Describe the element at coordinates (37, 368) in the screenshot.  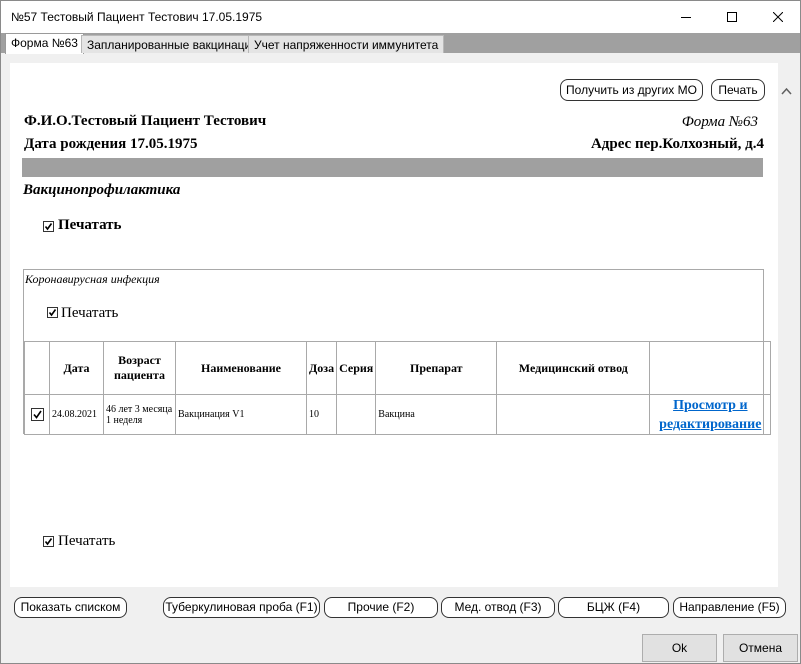
I see `column-header-select` at that location.